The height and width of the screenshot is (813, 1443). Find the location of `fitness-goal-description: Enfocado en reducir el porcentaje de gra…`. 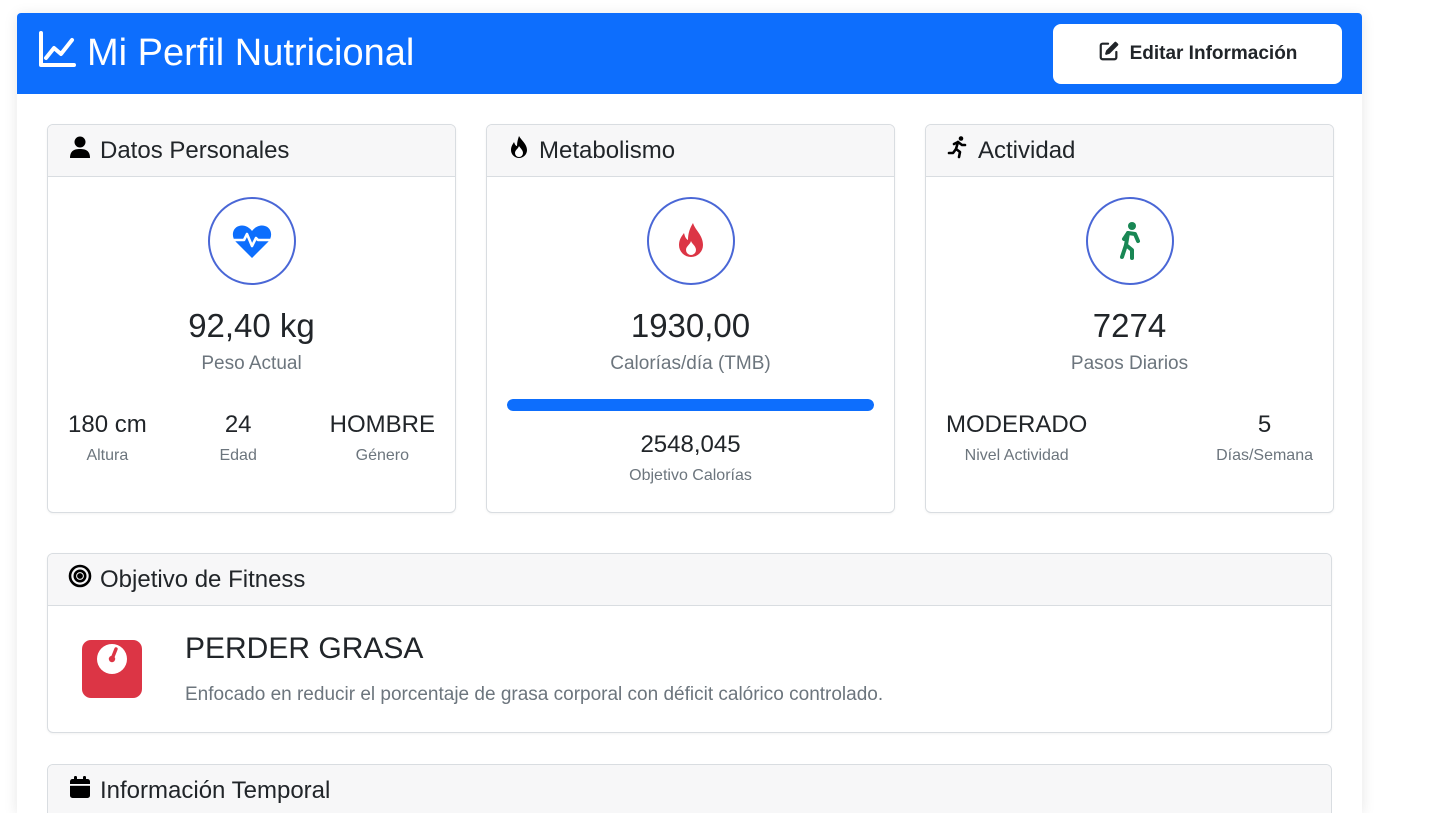

fitness-goal-description: Enfocado en reducir el porcentaje de gra… is located at coordinates (534, 694).